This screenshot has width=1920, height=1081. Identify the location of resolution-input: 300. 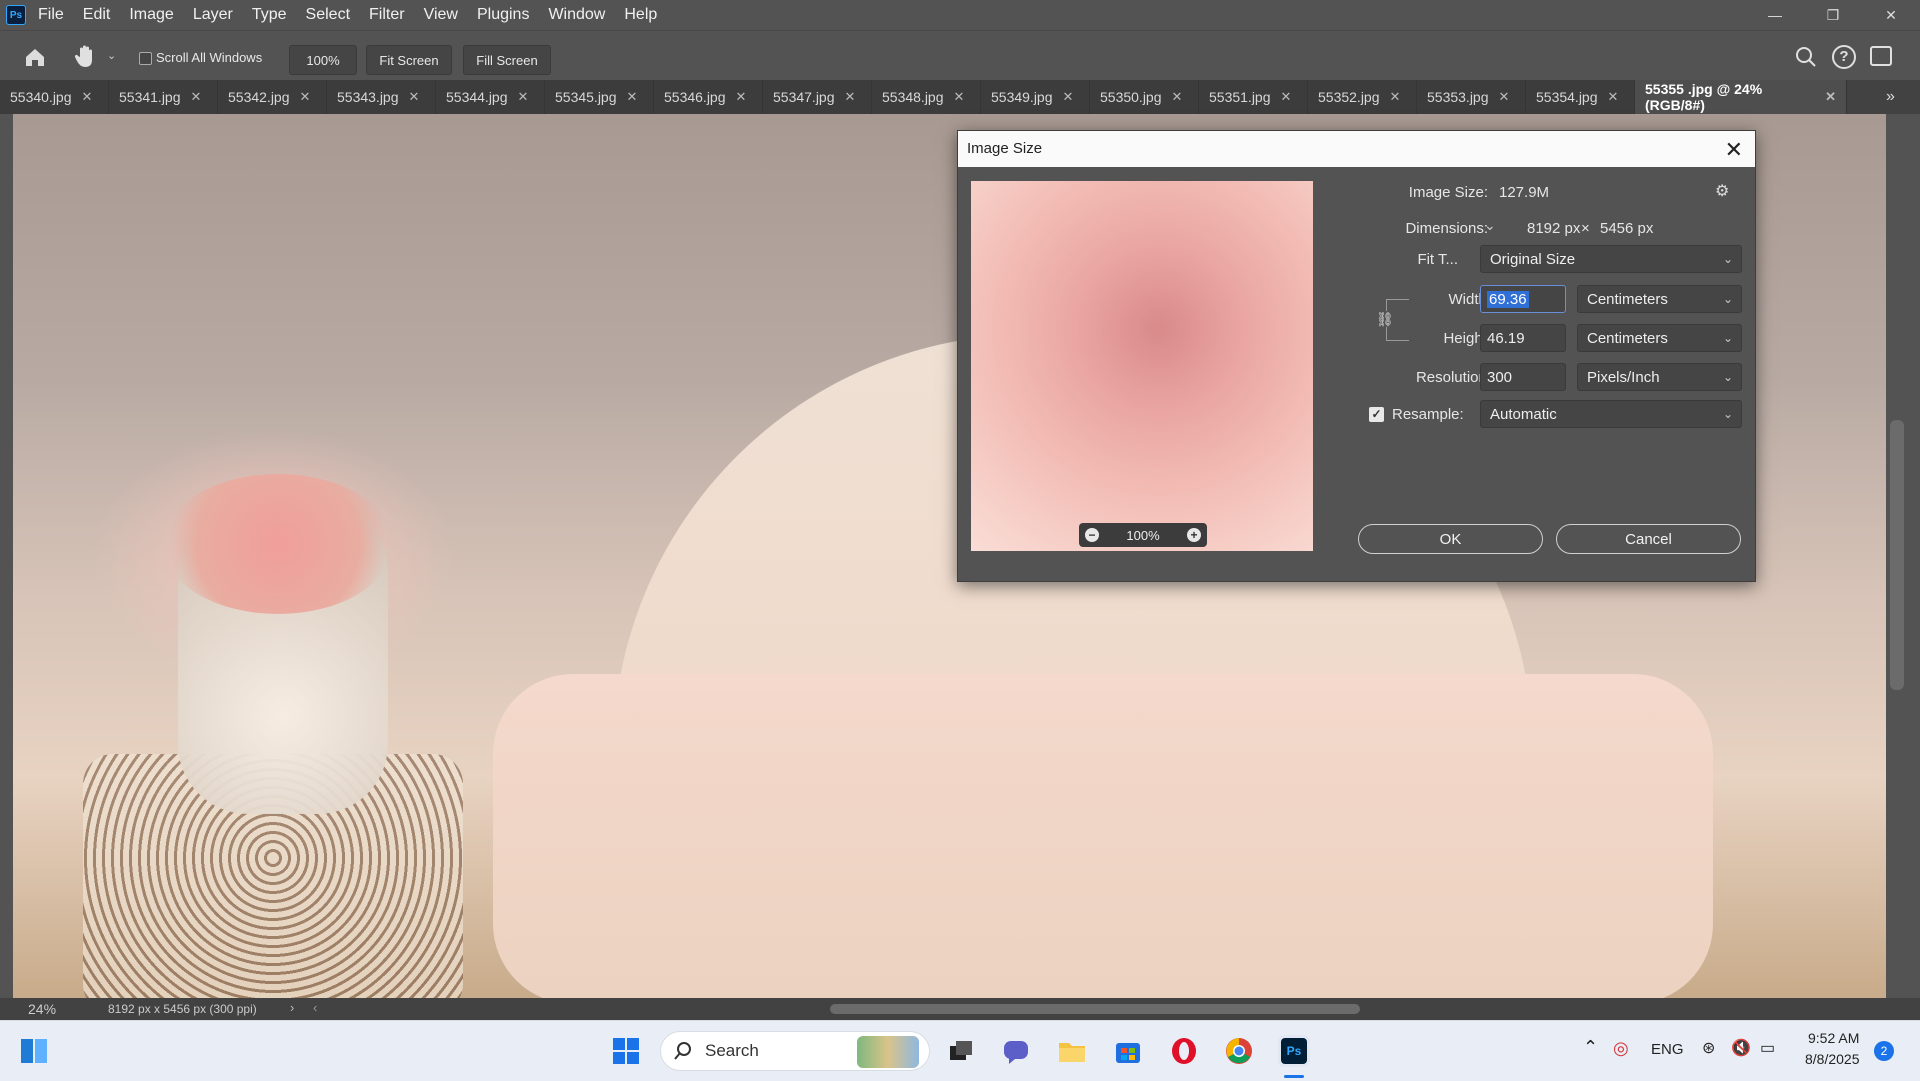
(1523, 377).